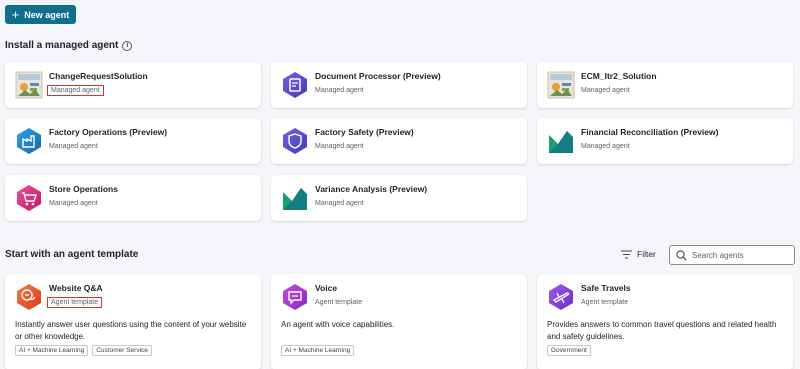 The height and width of the screenshot is (369, 800). Describe the element at coordinates (83, 189) in the screenshot. I see `card-title: Store Operations` at that location.